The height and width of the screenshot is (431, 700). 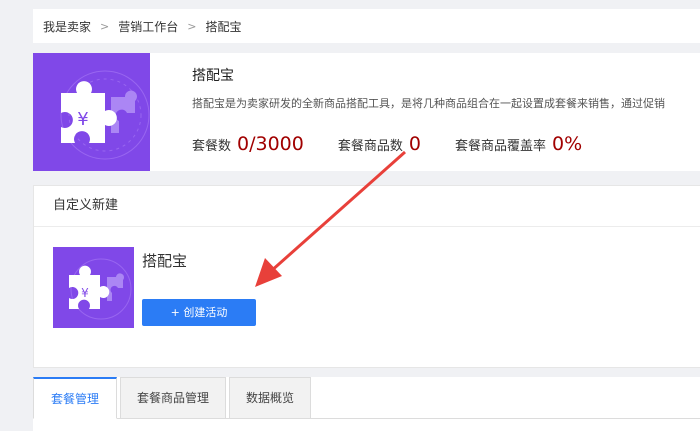 What do you see at coordinates (270, 398) in the screenshot?
I see `tab-data-overview: 数据概览` at bounding box center [270, 398].